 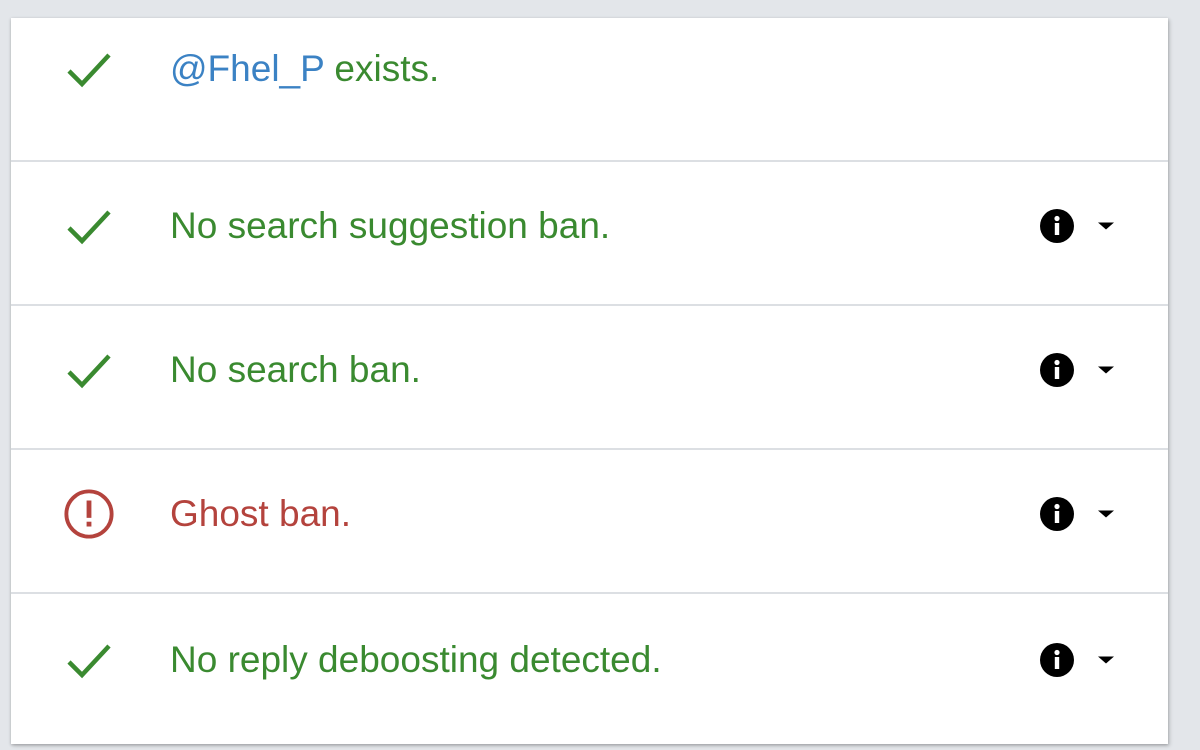 I want to click on result-label: @Fhel_P exists., so click(x=304, y=69).